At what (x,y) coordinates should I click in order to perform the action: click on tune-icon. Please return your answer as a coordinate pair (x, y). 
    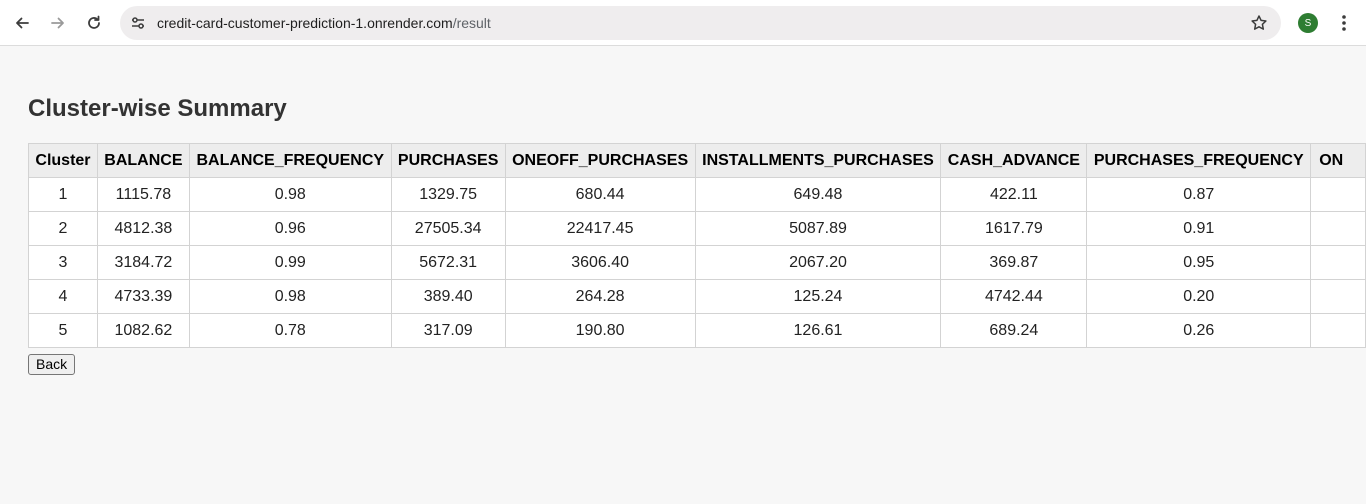
    Looking at the image, I should click on (138, 23).